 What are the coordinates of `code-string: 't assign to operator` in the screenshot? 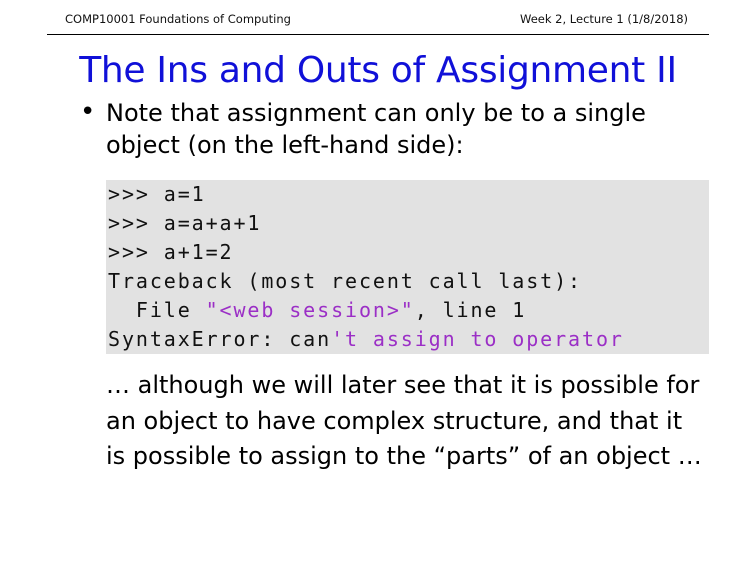 It's located at (477, 339).